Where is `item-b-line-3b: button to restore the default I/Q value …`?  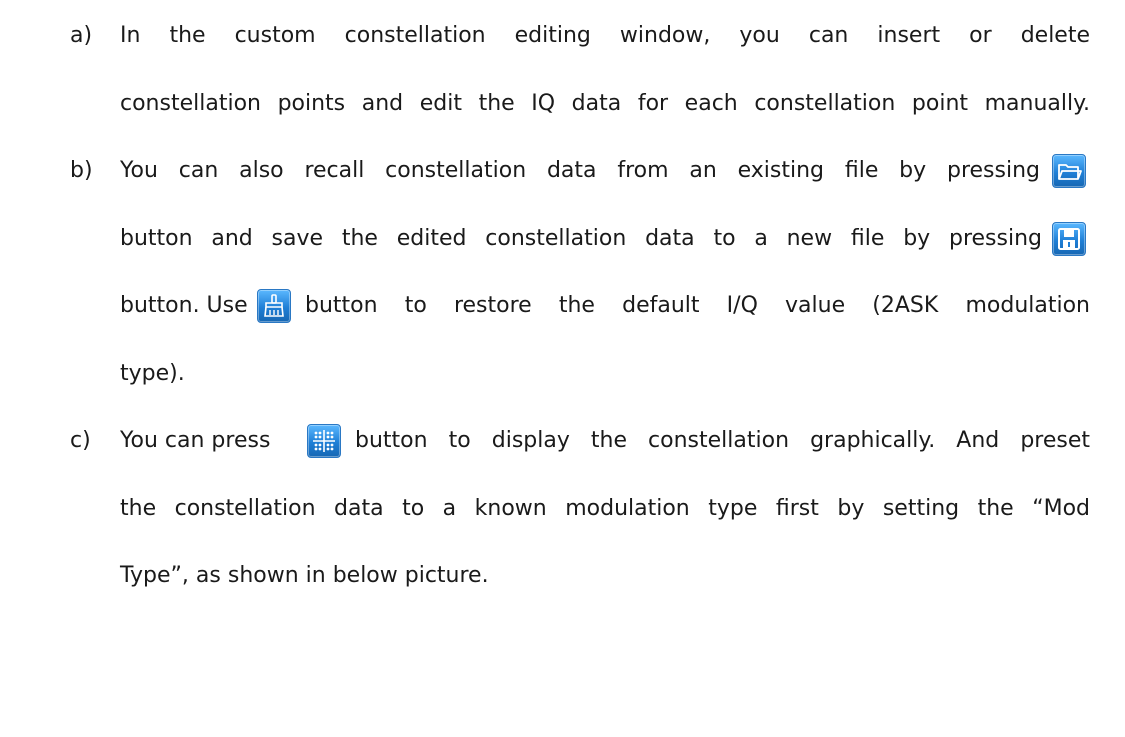
item-b-line-3b: button to restore the default I/Q value … is located at coordinates (697, 305).